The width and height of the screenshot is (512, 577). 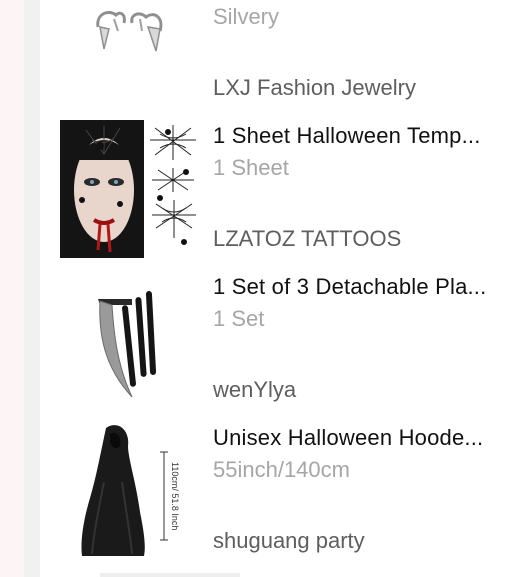 What do you see at coordinates (281, 469) in the screenshot?
I see `product-variant: 55inch/140cm` at bounding box center [281, 469].